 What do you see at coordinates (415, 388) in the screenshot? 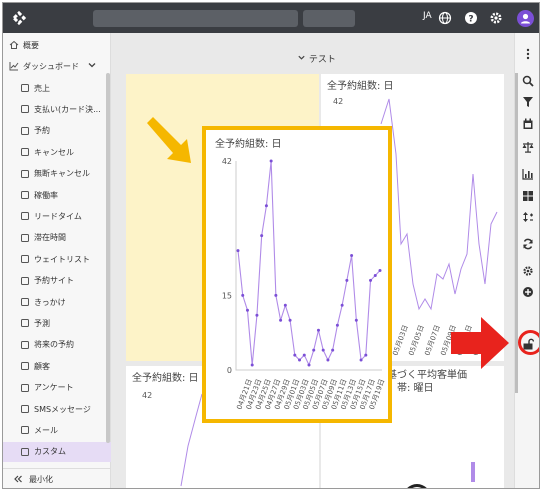
I see `chart-title-line2: 帯: 曜日` at bounding box center [415, 388].